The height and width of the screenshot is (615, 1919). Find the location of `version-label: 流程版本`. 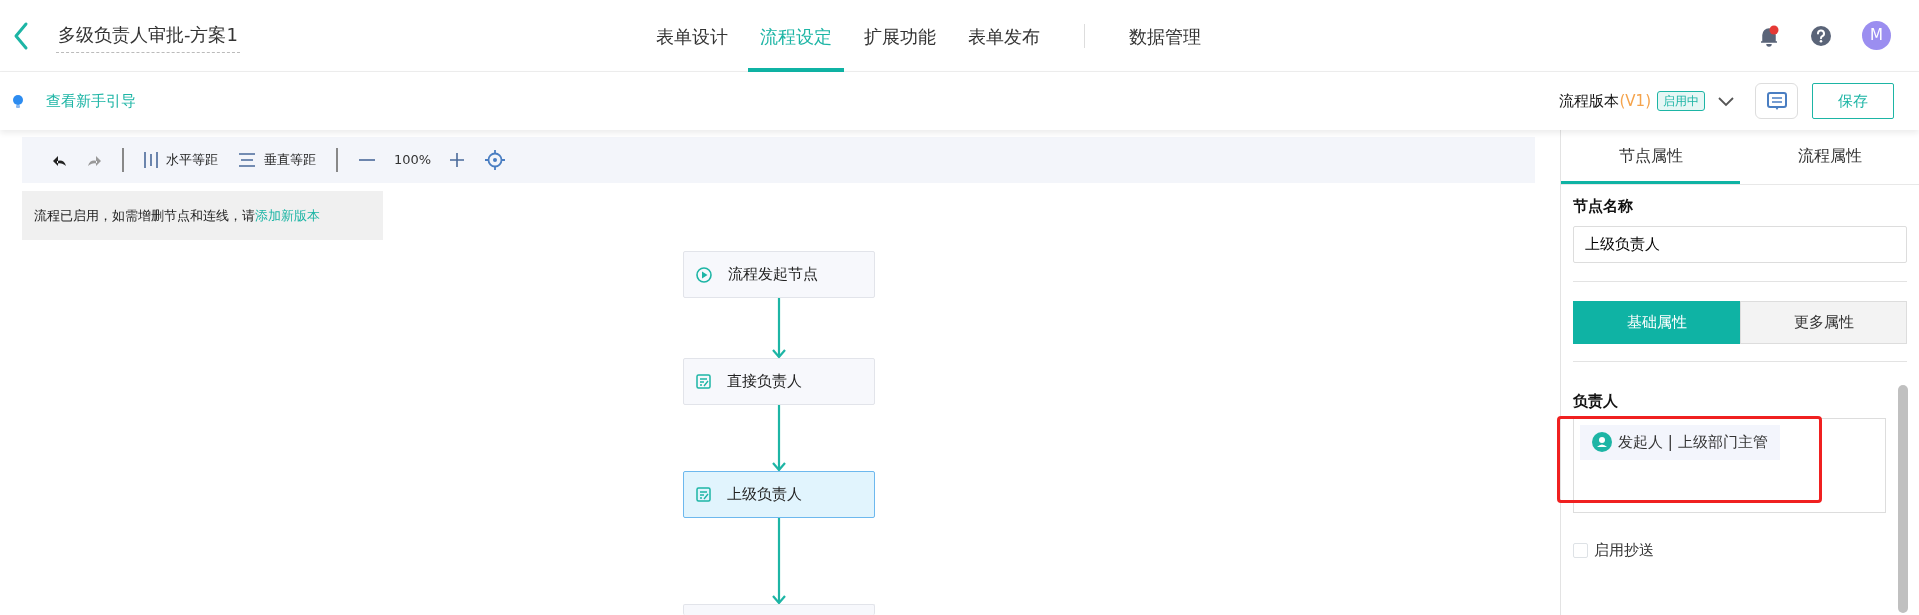

version-label: 流程版本 is located at coordinates (1589, 101).